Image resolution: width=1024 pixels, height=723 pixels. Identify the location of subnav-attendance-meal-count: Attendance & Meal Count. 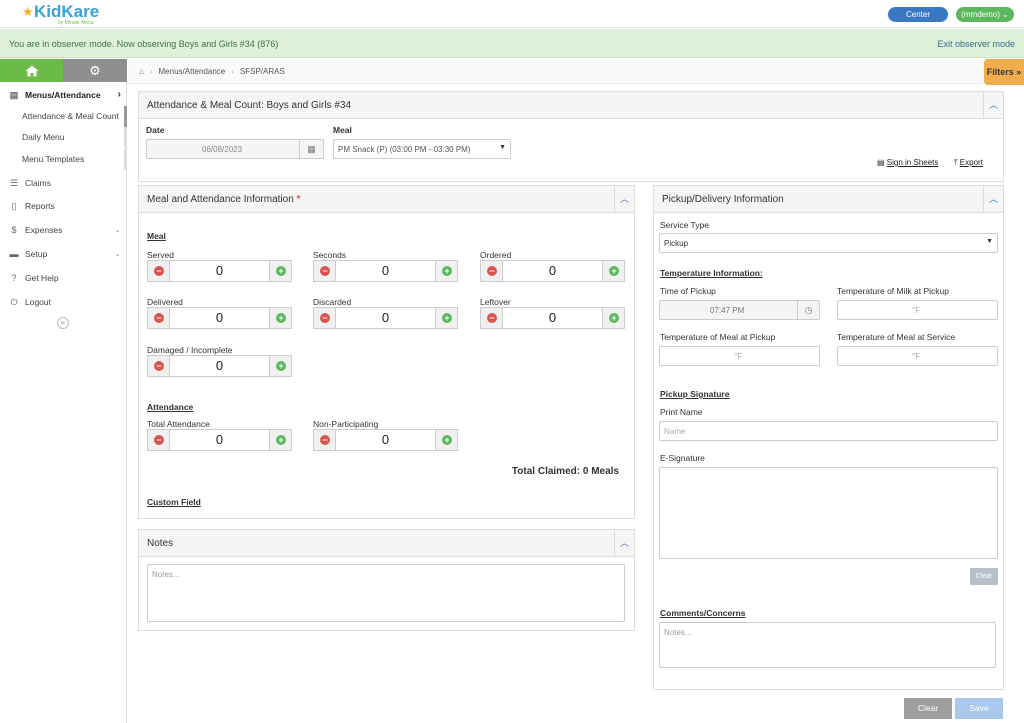
(63, 116).